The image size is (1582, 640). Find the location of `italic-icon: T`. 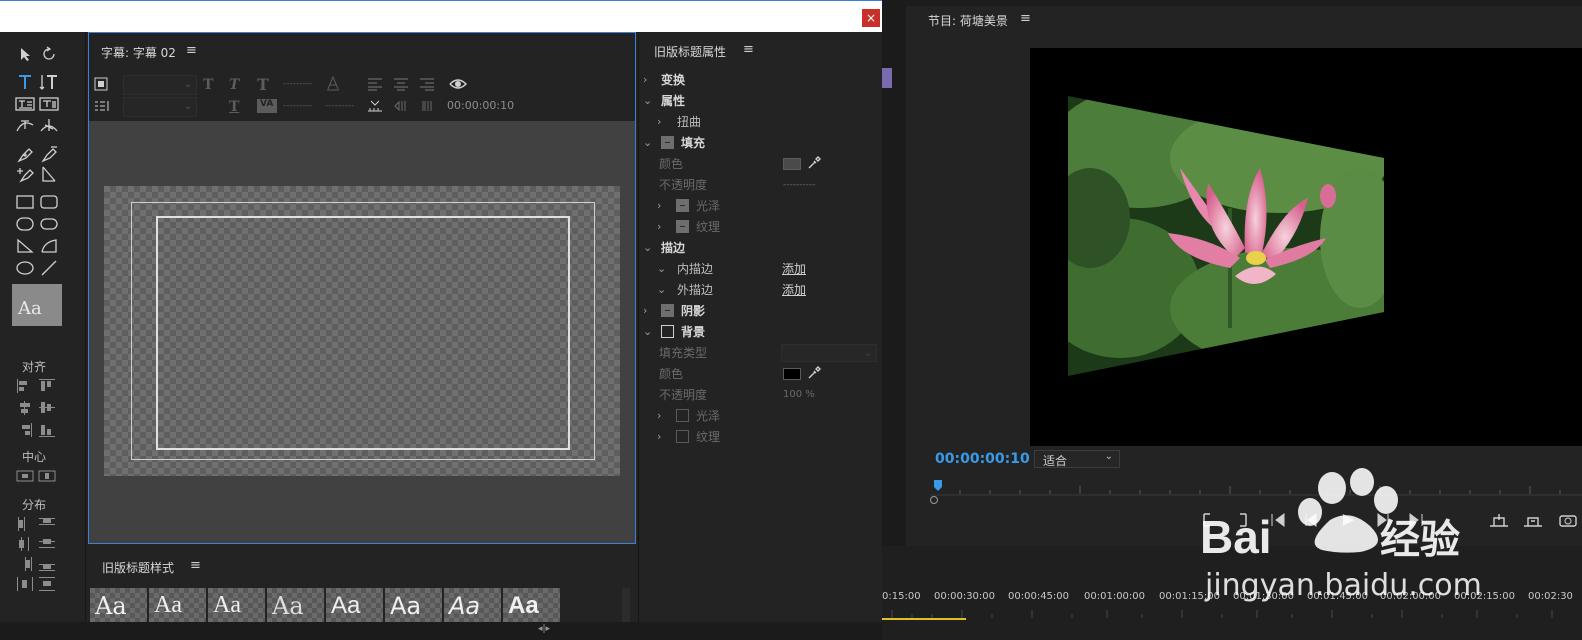

italic-icon: T is located at coordinates (234, 85).